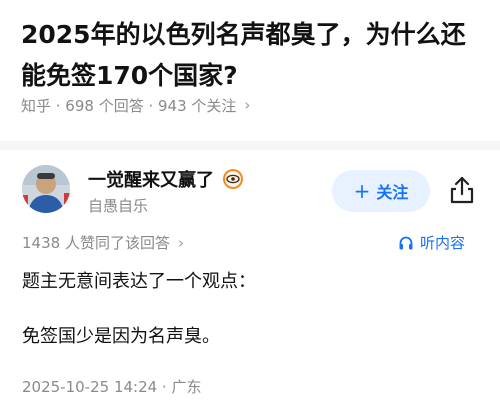 The width and height of the screenshot is (500, 419). I want to click on question-meta: 知乎 · 698 个回答 · 943 个关注 ›, so click(135, 105).